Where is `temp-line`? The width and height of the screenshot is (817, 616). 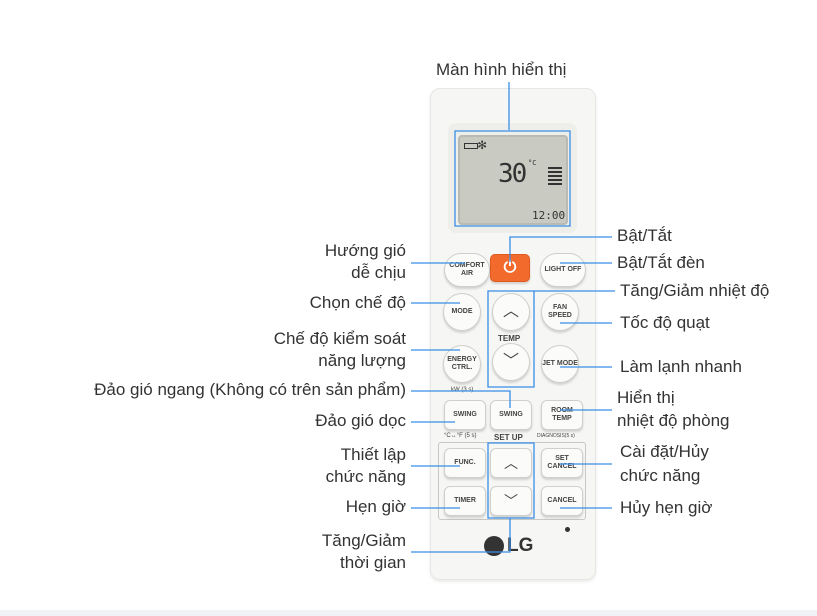
temp-line is located at coordinates (551, 339).